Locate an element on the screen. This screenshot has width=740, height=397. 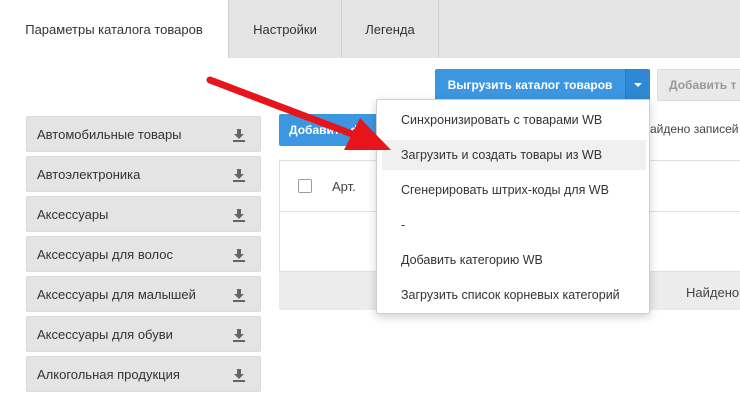
category-item: Аксессуары для обуви is located at coordinates (143, 334).